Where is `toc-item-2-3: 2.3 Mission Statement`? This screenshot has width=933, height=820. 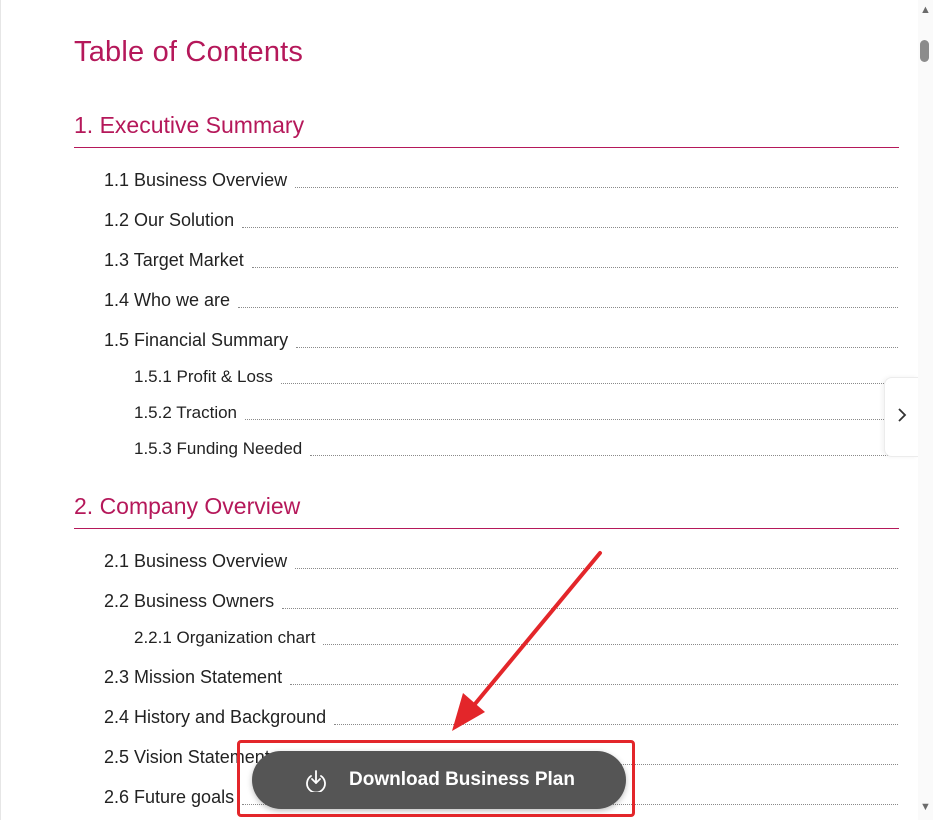
toc-item-2-3: 2.3 Mission Statement is located at coordinates (501, 676).